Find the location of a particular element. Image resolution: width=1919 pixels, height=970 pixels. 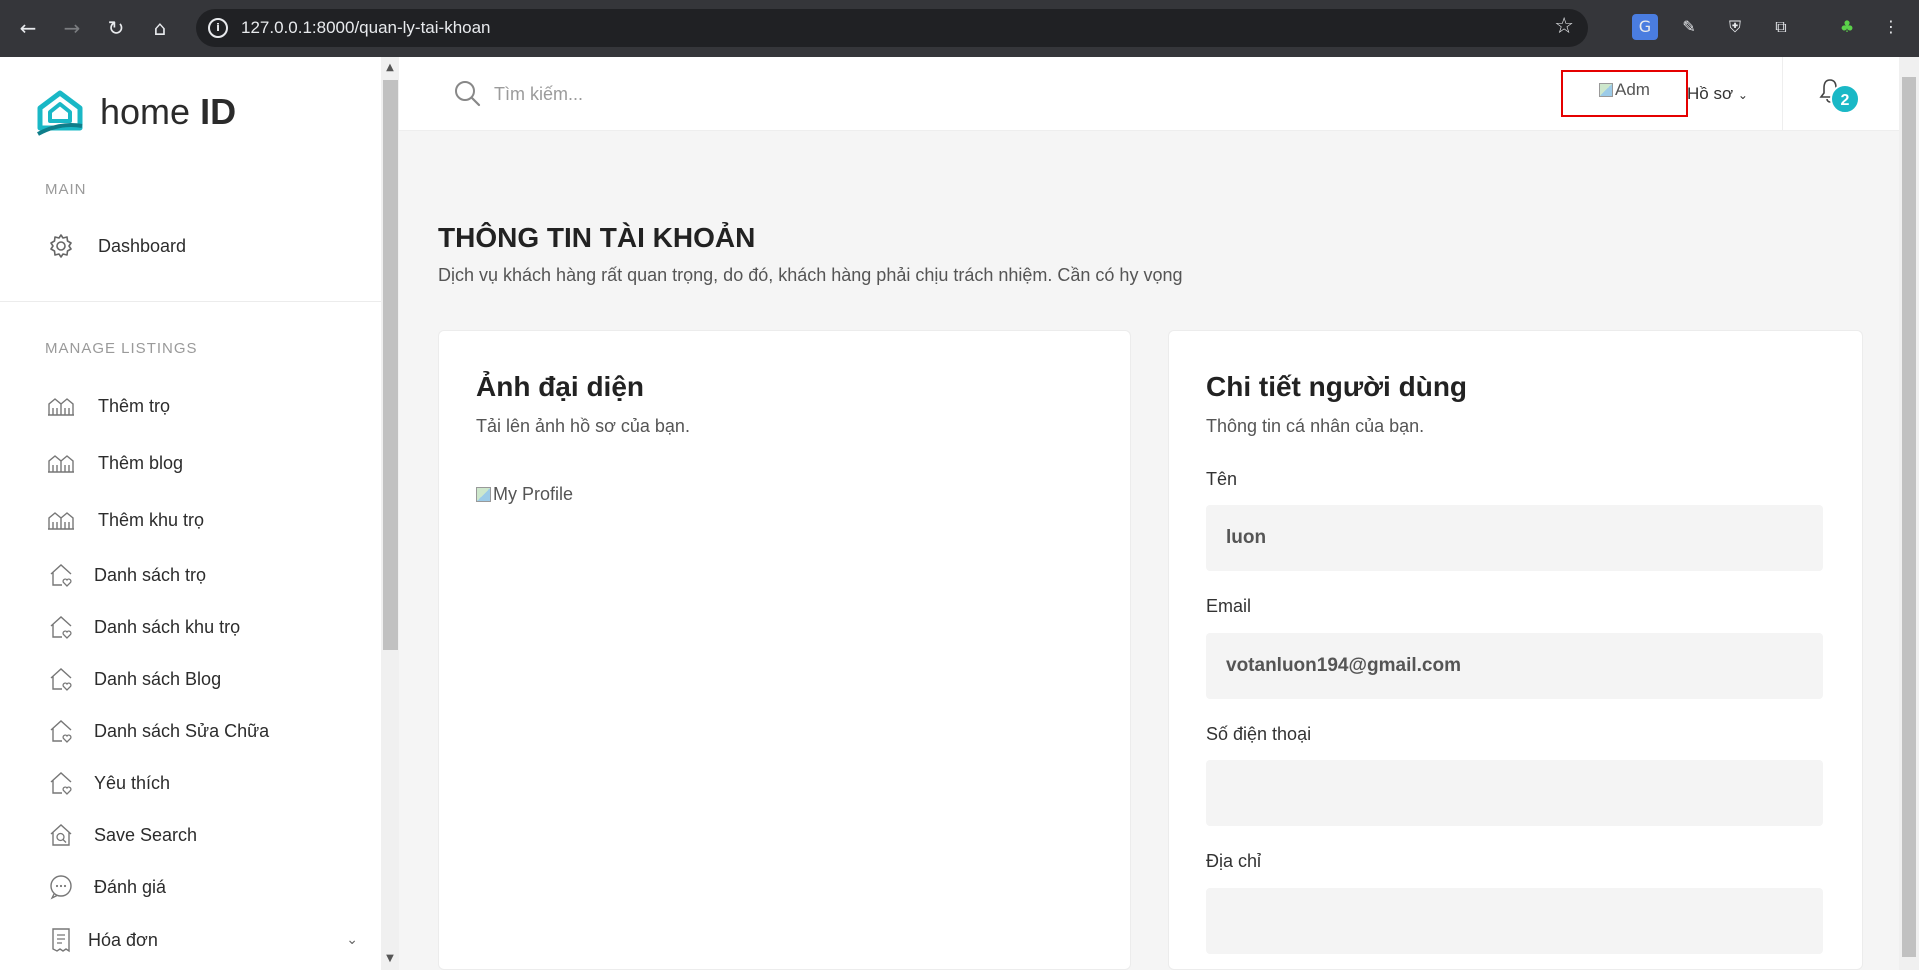

sidebar-item-danh-sach-blog: Danh sách Blog is located at coordinates (194, 679).